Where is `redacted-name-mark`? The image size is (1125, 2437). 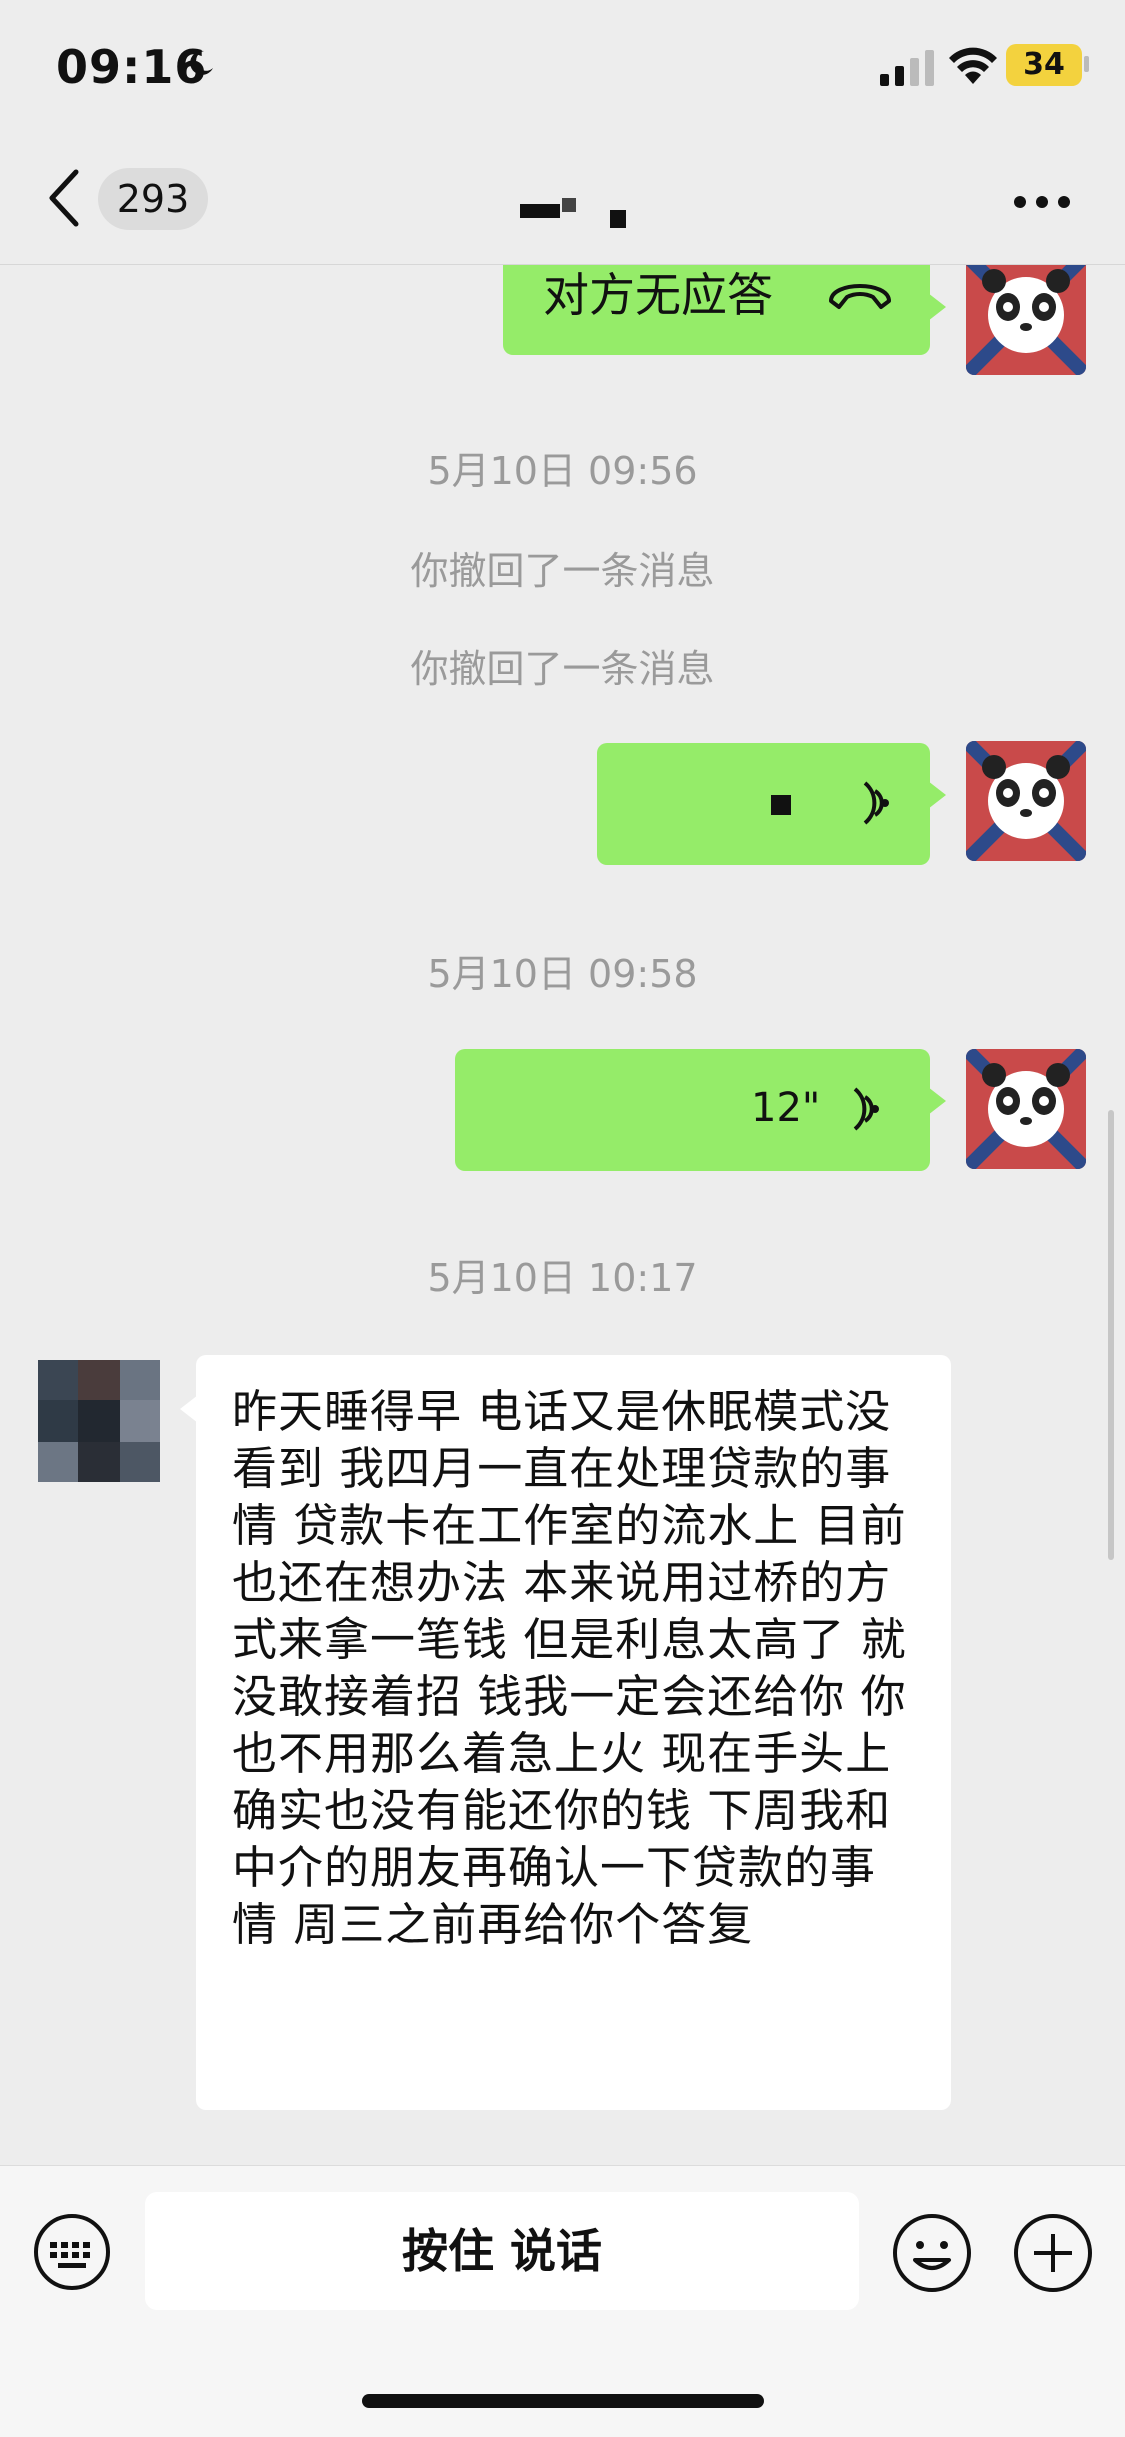
redacted-name-mark is located at coordinates (573, 213).